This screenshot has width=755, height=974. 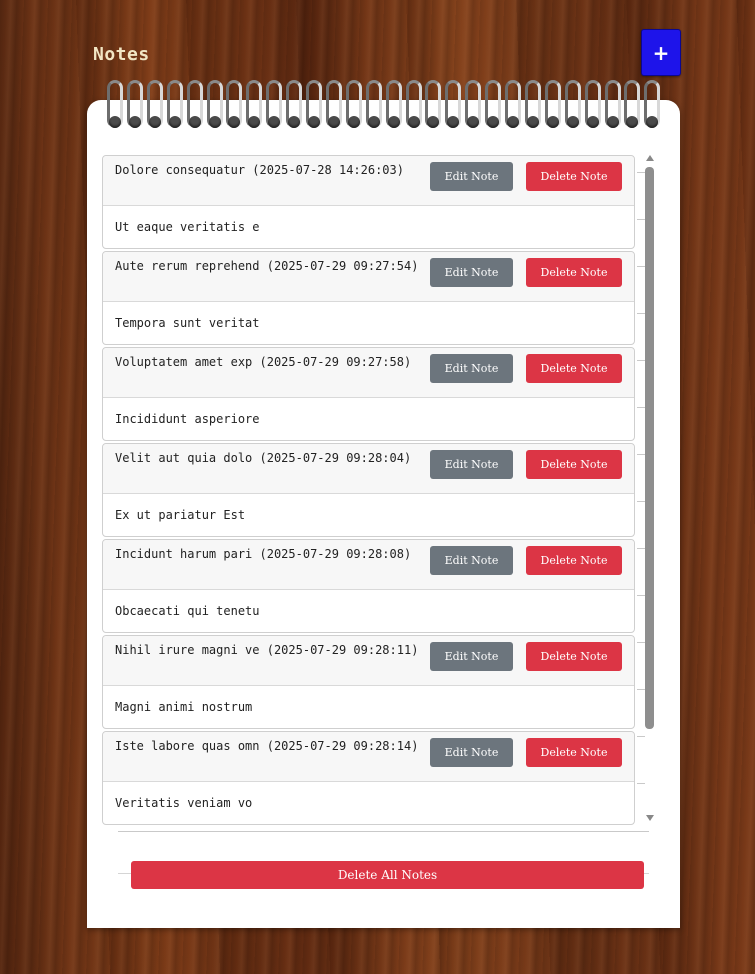 What do you see at coordinates (383, 831) in the screenshot?
I see `divider` at bounding box center [383, 831].